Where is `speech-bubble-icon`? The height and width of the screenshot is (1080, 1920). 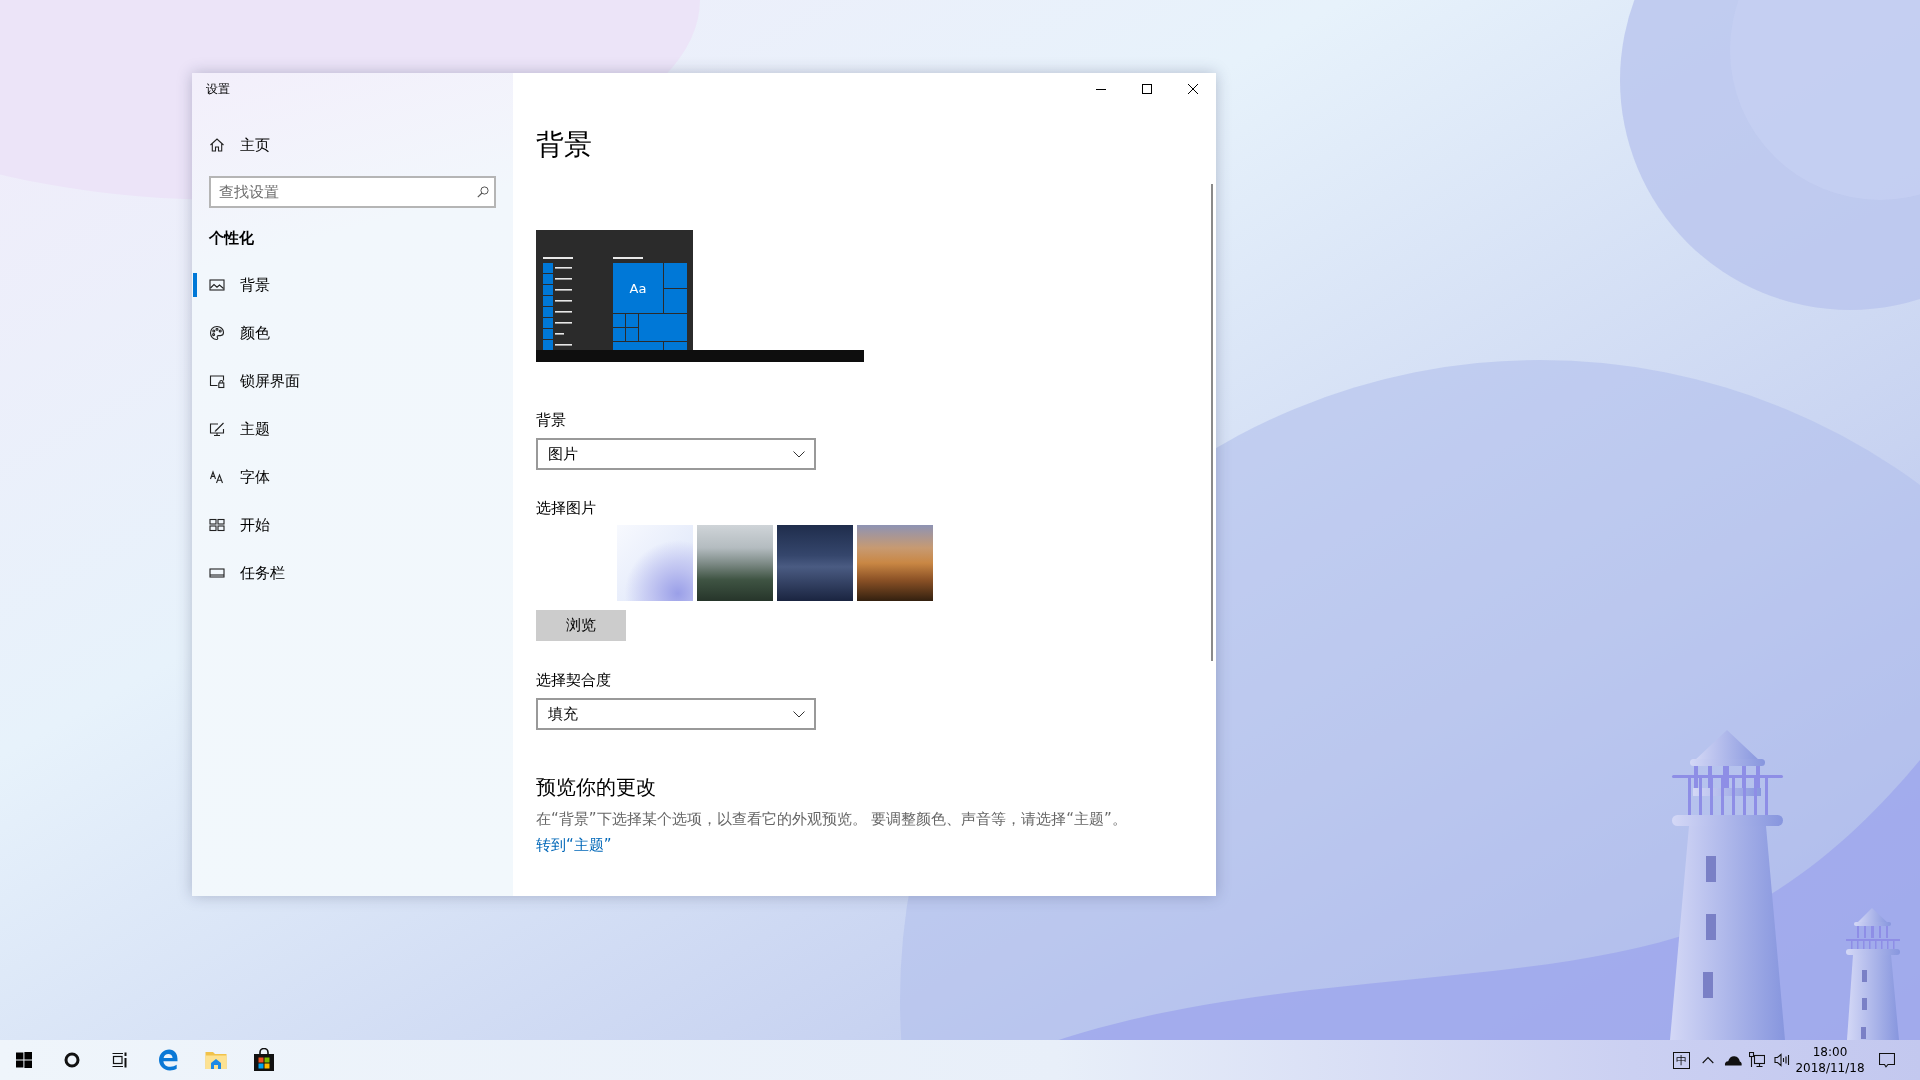 speech-bubble-icon is located at coordinates (1887, 1060).